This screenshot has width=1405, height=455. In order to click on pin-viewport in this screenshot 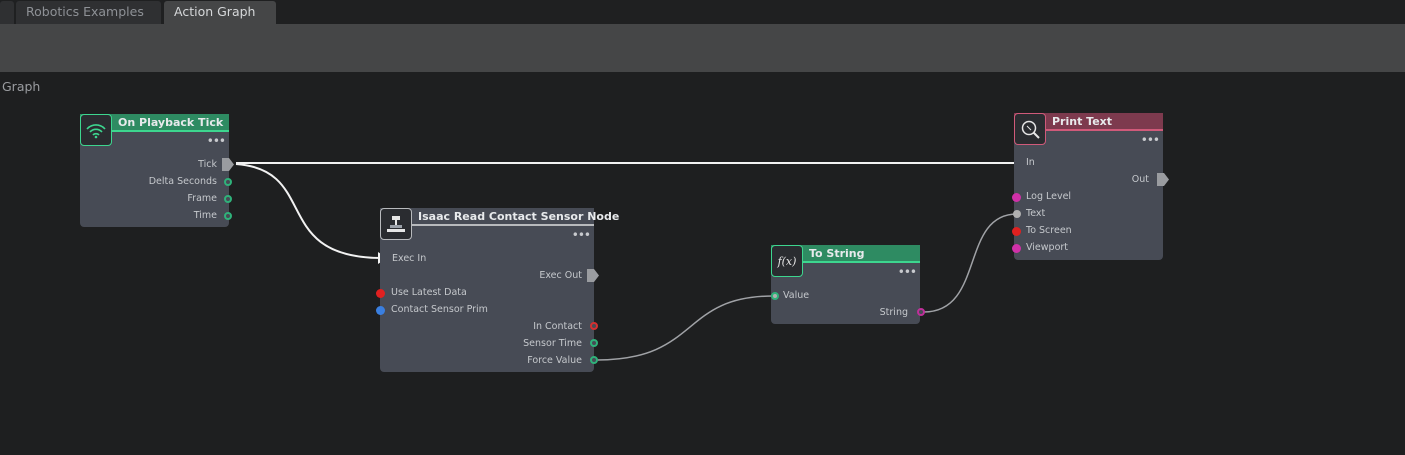, I will do `click(1016, 248)`.